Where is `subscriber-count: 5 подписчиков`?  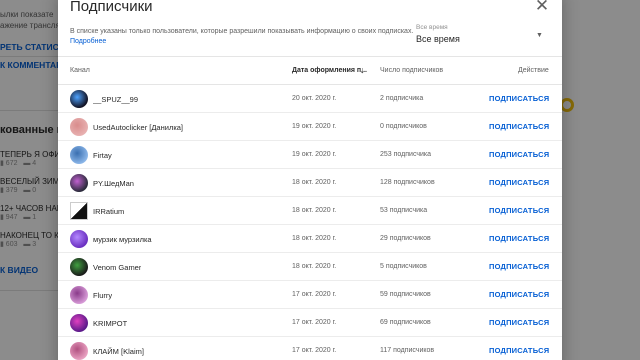
subscriber-count: 5 подписчиков is located at coordinates (403, 266).